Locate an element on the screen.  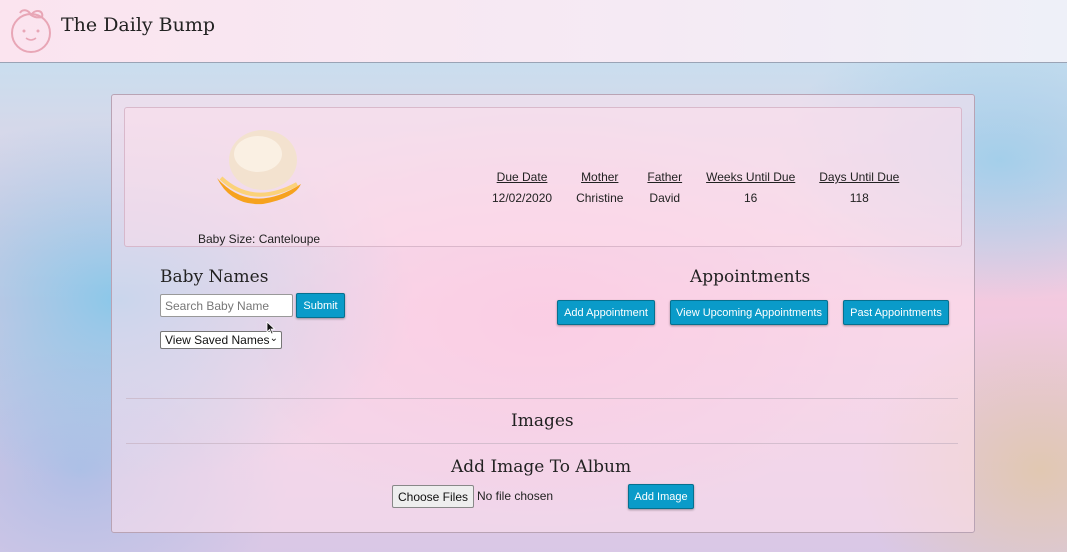
images-heading: Images is located at coordinates (542, 421).